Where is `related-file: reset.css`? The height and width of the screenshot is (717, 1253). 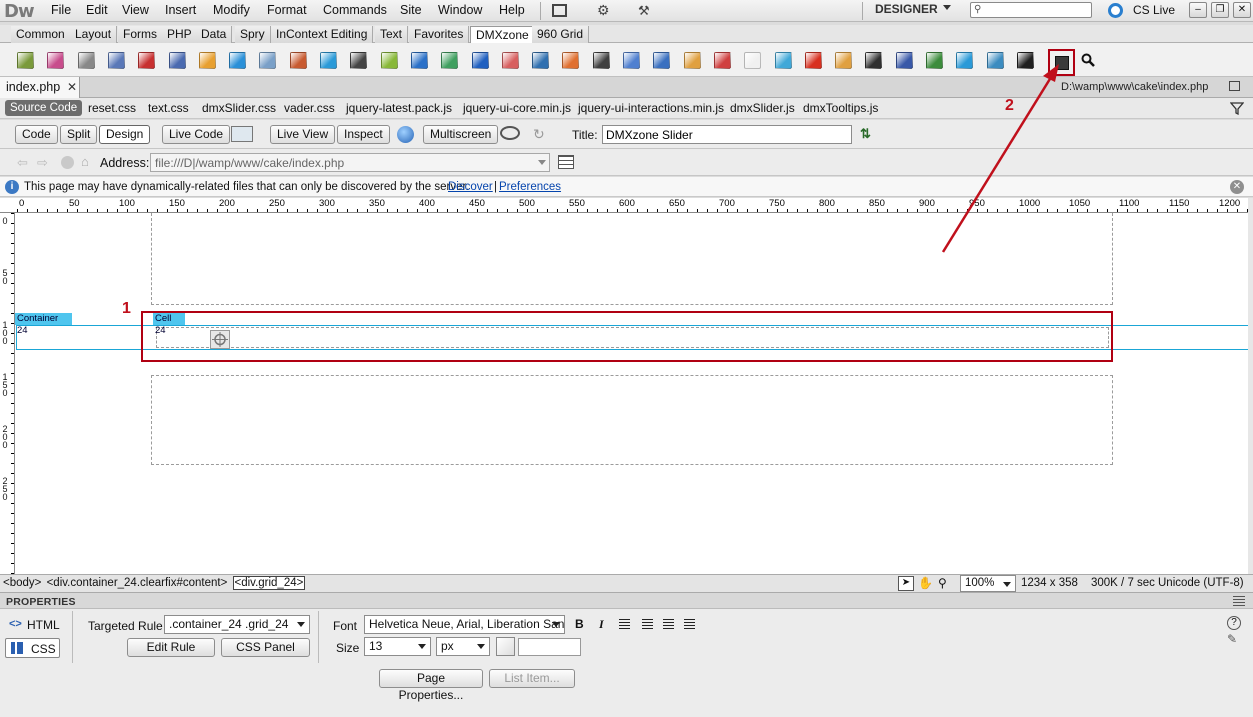 related-file: reset.css is located at coordinates (112, 108).